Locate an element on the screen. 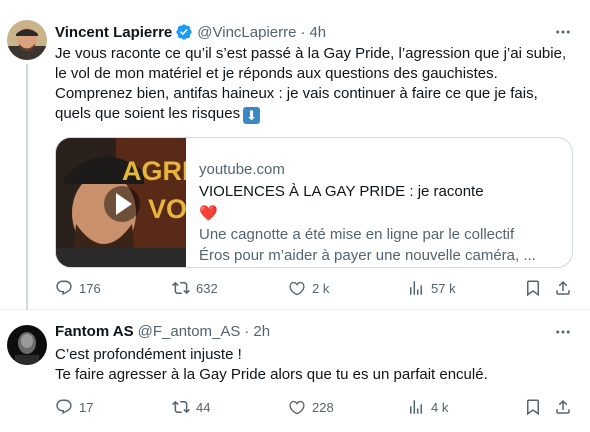  tweet-text-line: quels que soient les risques is located at coordinates (148, 113).